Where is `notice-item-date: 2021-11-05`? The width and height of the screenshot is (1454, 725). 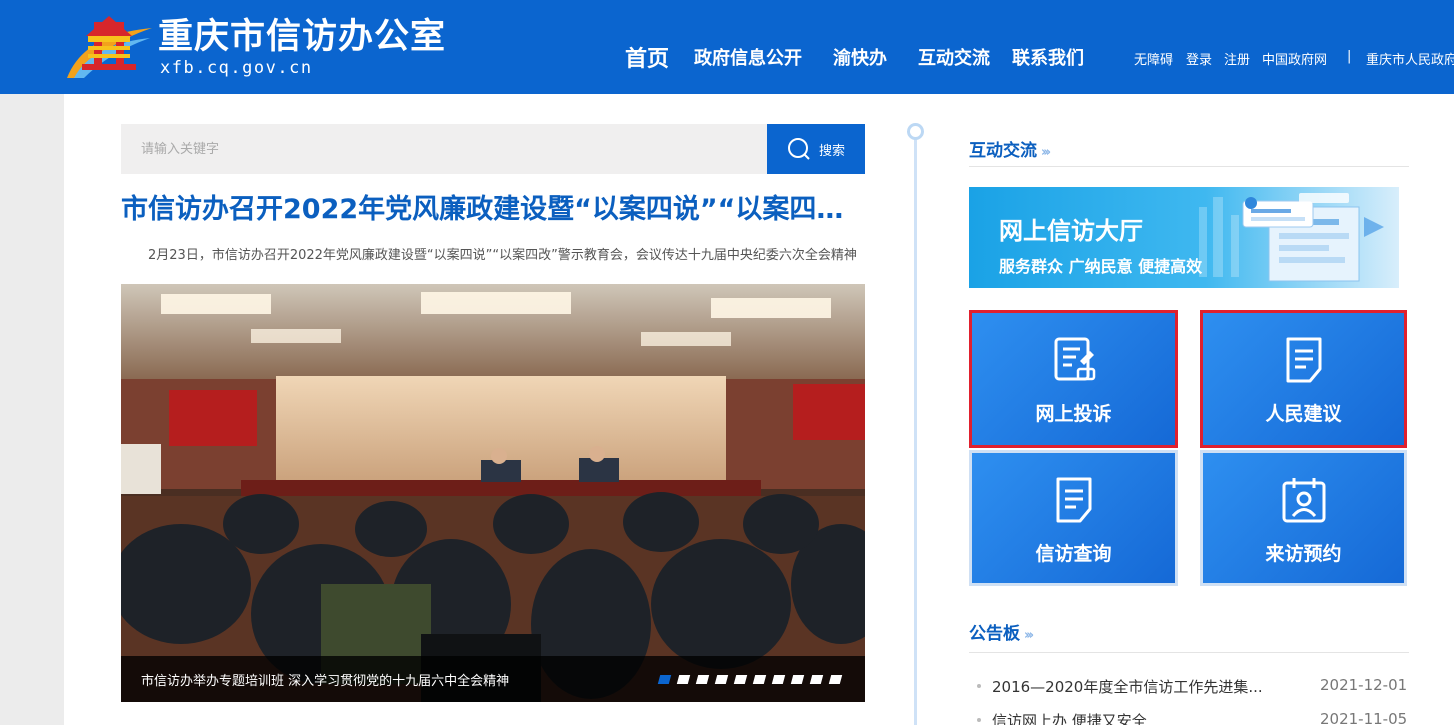 notice-item-date: 2021-11-05 is located at coordinates (1364, 717).